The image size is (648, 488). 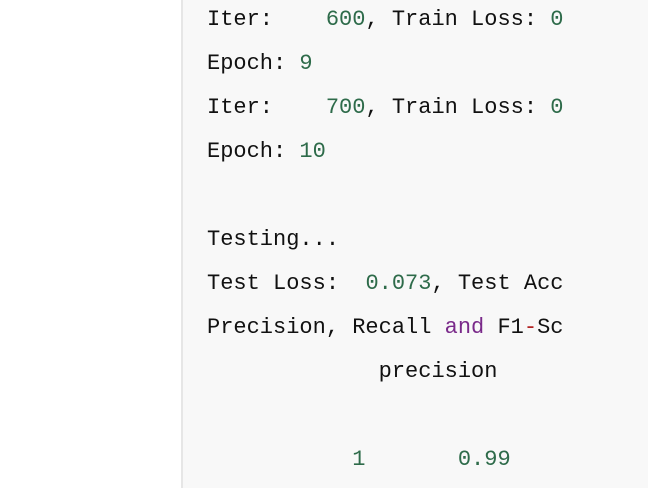 What do you see at coordinates (345, 107) in the screenshot?
I see `iter-value: 700` at bounding box center [345, 107].